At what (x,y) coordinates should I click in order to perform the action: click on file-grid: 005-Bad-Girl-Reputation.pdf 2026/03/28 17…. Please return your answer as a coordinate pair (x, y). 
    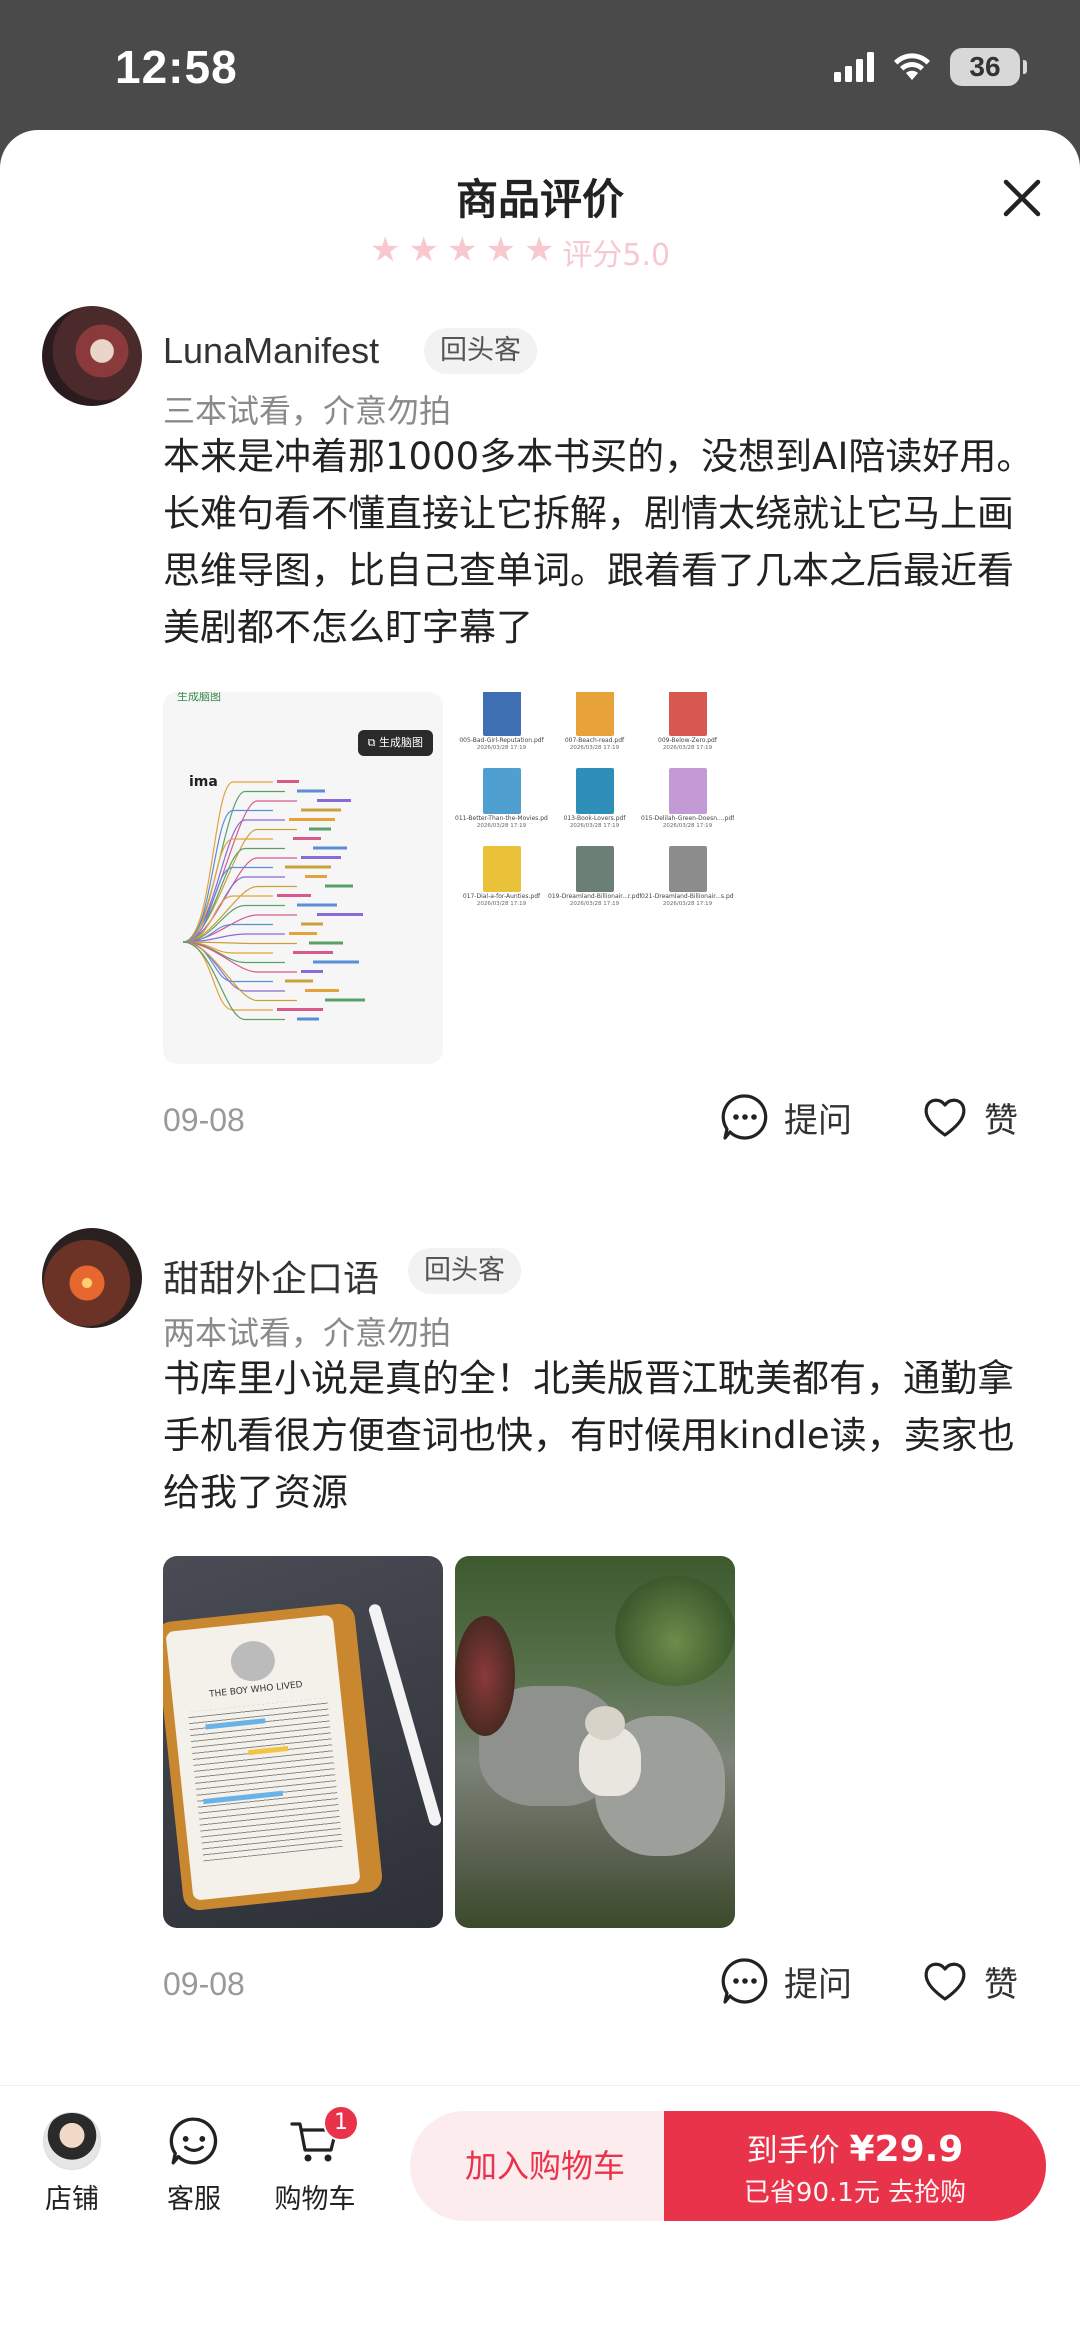
    Looking at the image, I should click on (595, 805).